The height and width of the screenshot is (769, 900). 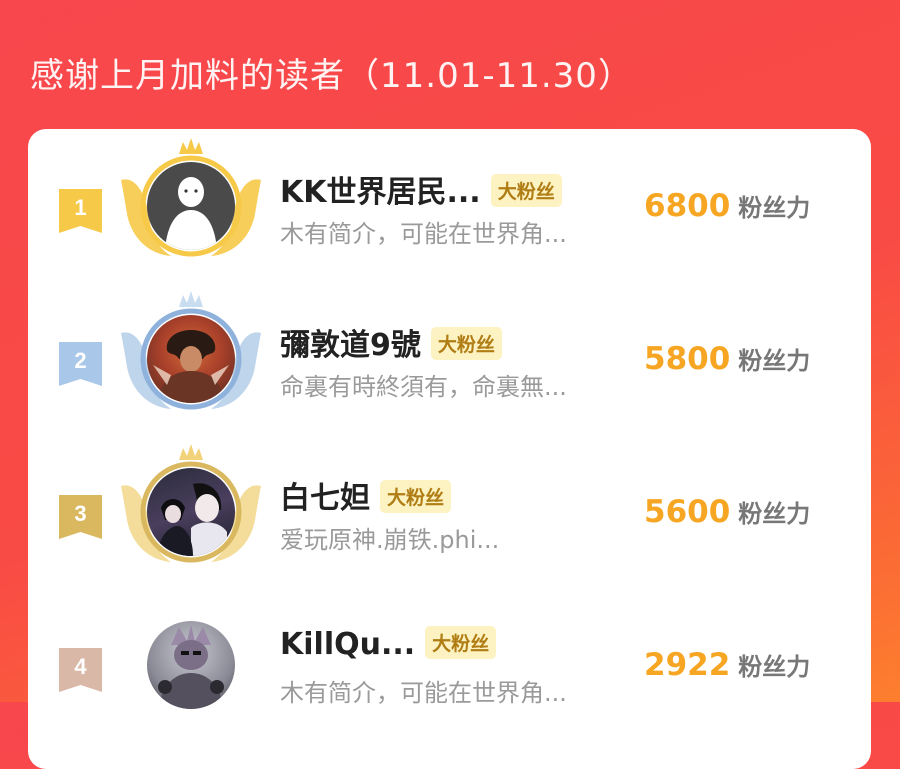 I want to click on user-name-text: 白七妲, so click(x=325, y=498).